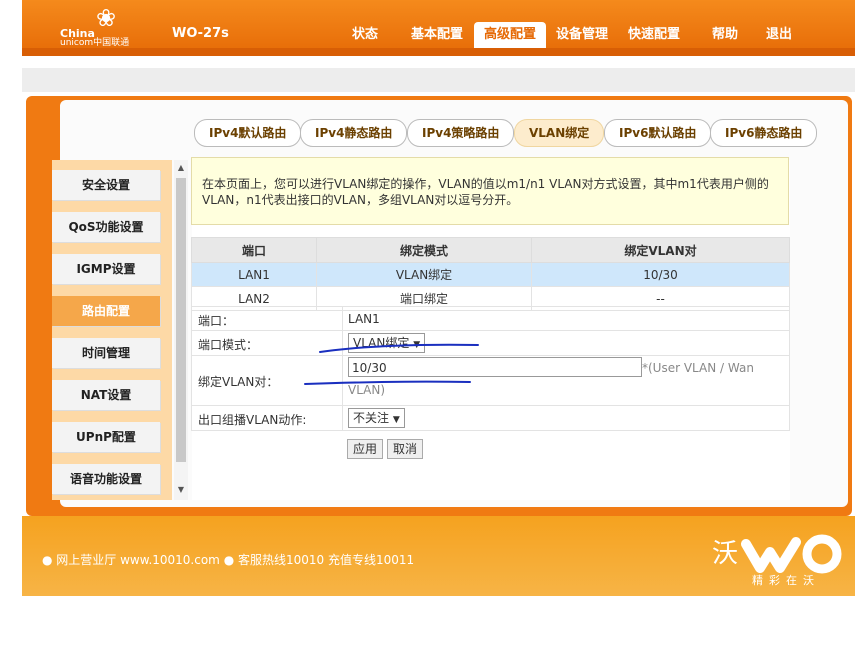 Image resolution: width=864 pixels, height=650 pixels. Describe the element at coordinates (424, 250) in the screenshot. I see `column-header-mode: 绑定模式` at that location.